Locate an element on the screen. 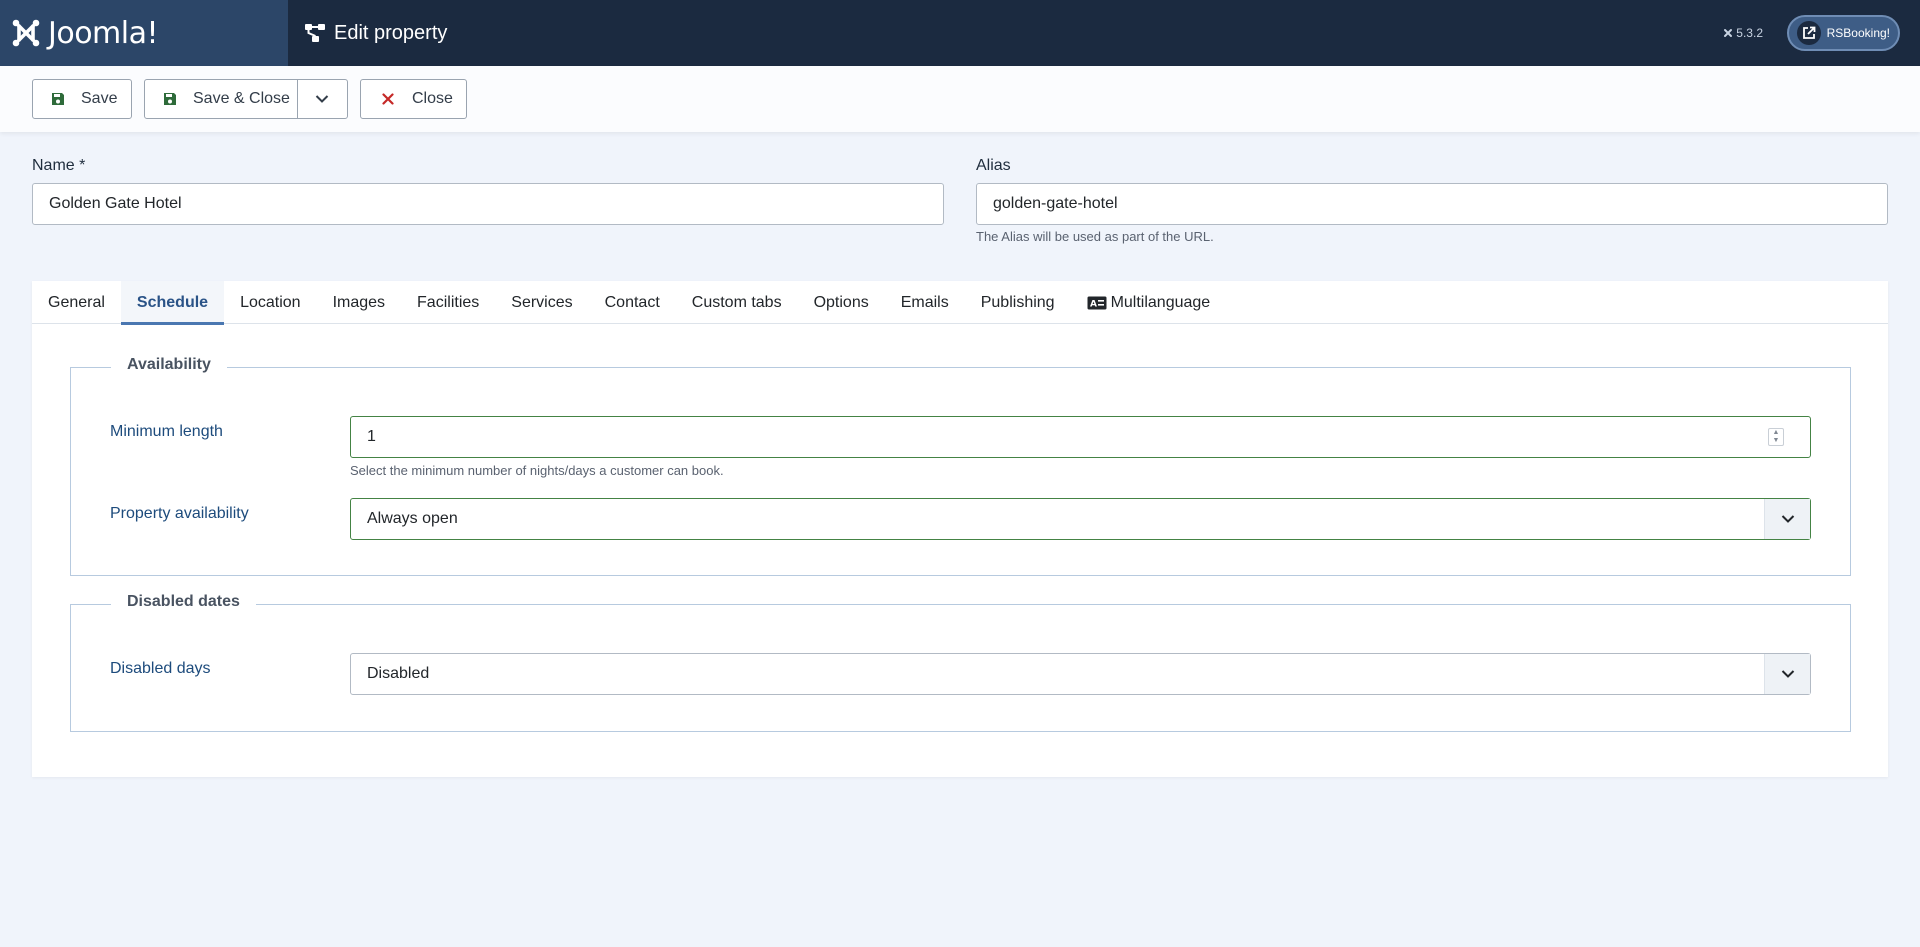  toolbar: Save Save & Close Close is located at coordinates (960, 99).